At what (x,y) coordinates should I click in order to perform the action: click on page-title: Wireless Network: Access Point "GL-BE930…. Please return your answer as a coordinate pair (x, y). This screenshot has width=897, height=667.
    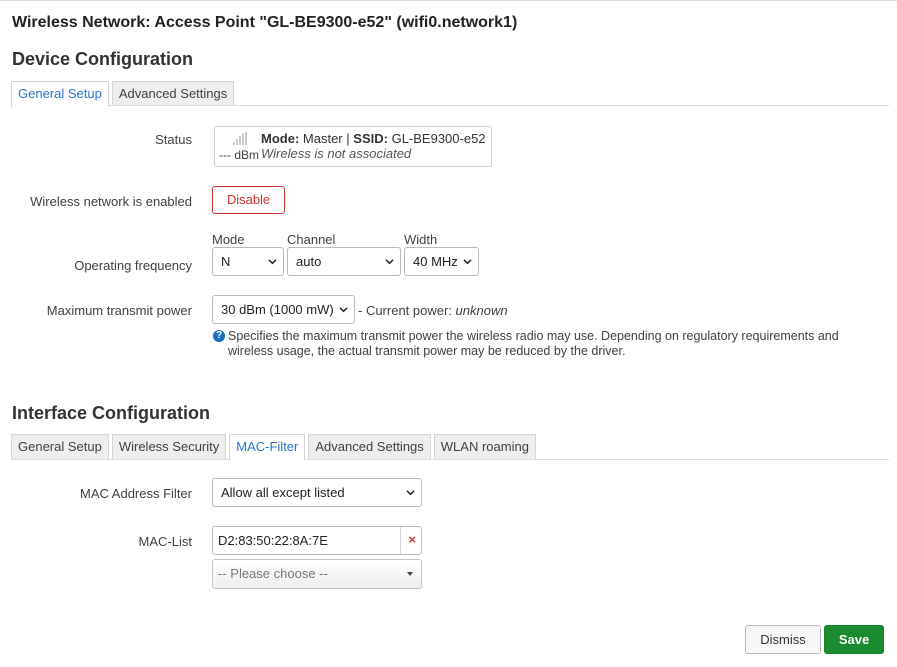
    Looking at the image, I should click on (265, 22).